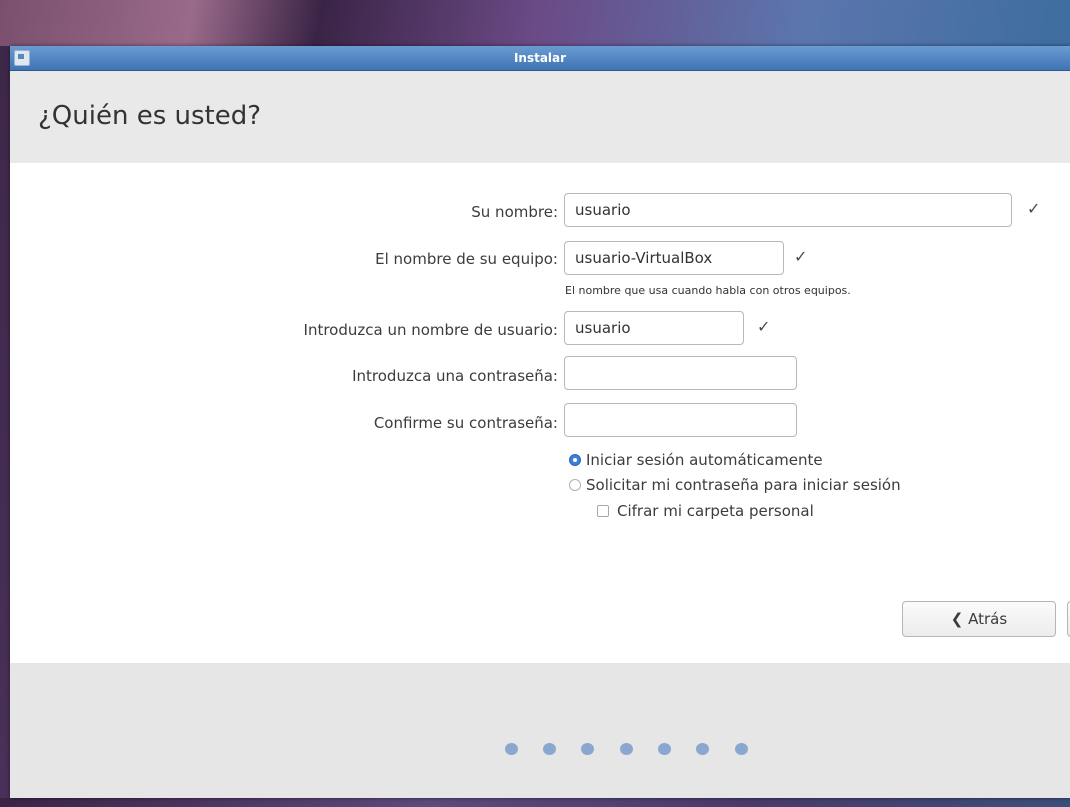  Describe the element at coordinates (1034, 208) in the screenshot. I see `name-valid-checkmark-icon: ✓` at that location.